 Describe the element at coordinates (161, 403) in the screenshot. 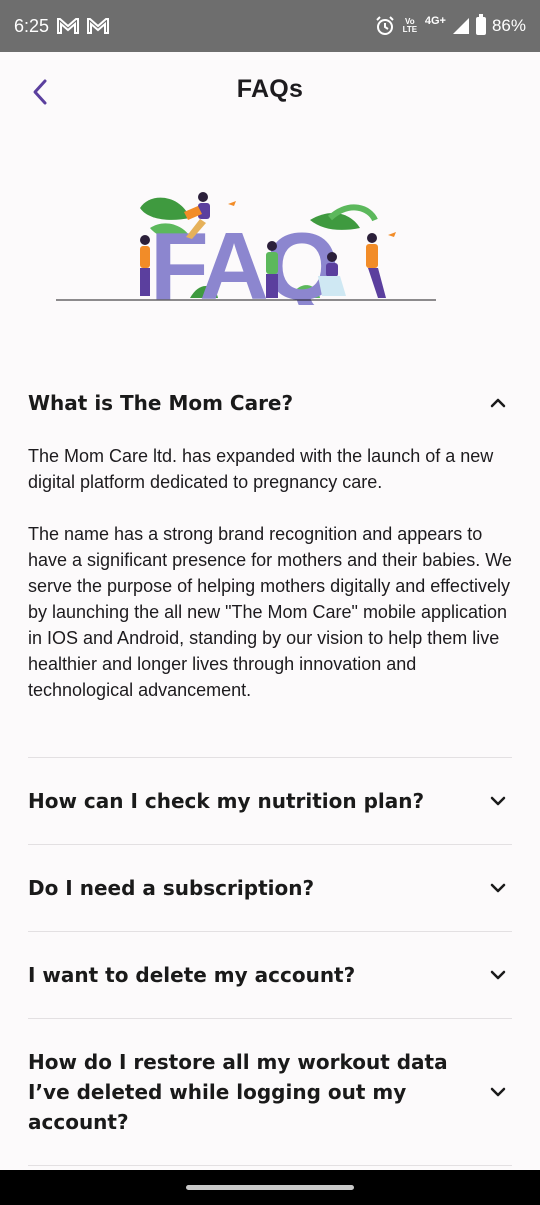

I see `faq-question: What is The Mom Care?` at that location.